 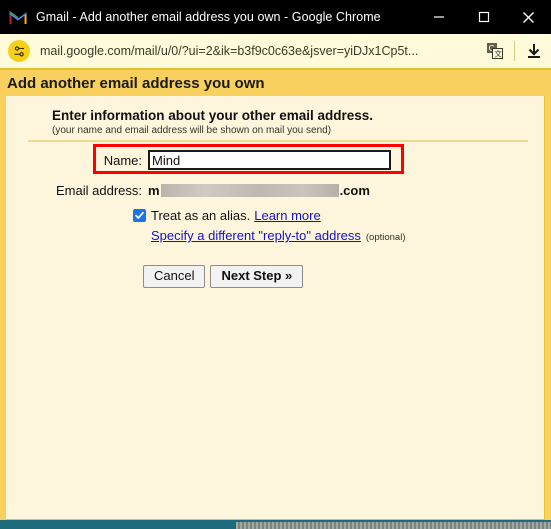 What do you see at coordinates (174, 277) in the screenshot?
I see `cancel-button: Cancel` at bounding box center [174, 277].